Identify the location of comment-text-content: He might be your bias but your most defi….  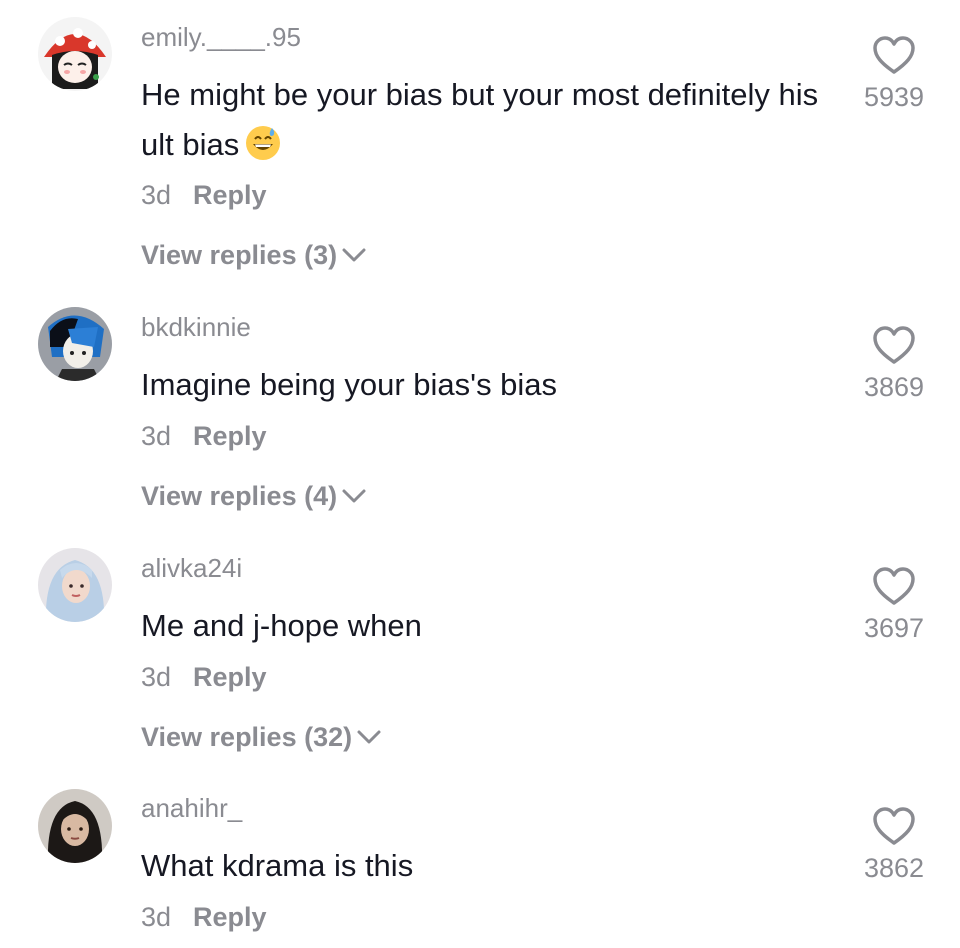
(480, 119).